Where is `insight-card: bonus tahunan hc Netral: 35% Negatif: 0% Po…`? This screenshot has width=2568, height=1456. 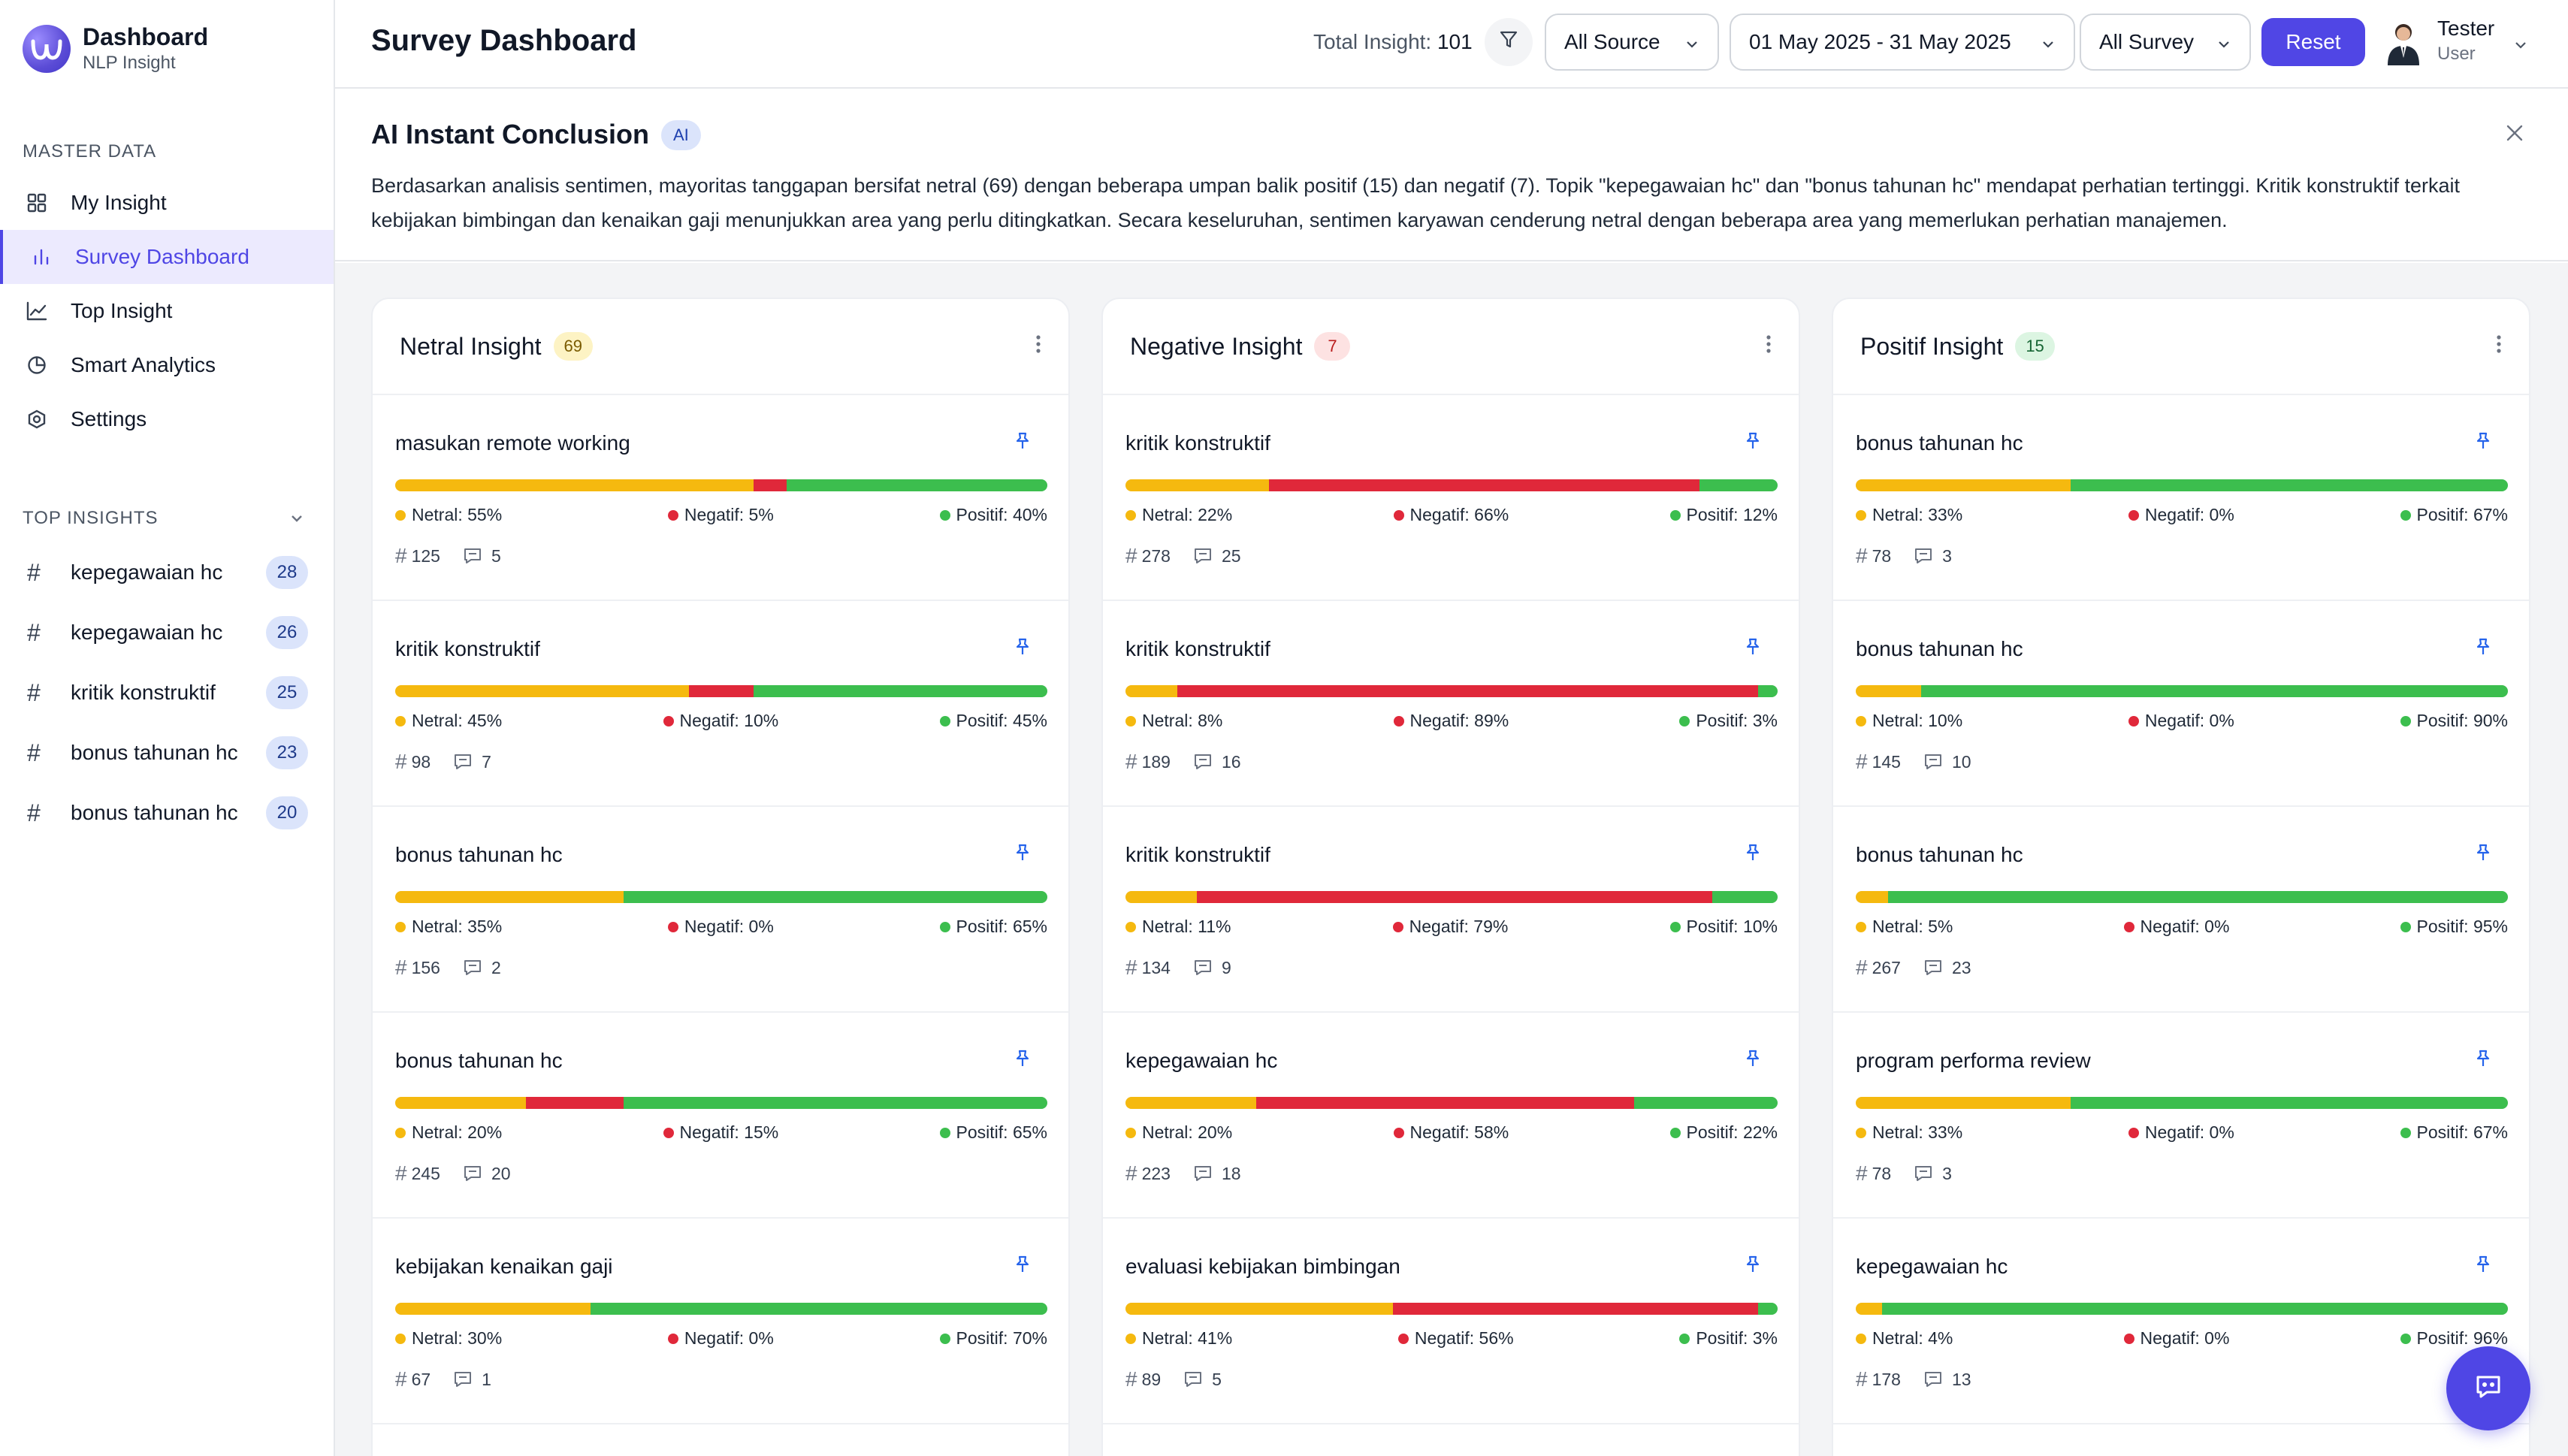 insight-card: bonus tahunan hc Netral: 35% Negatif: 0% Po… is located at coordinates (720, 910).